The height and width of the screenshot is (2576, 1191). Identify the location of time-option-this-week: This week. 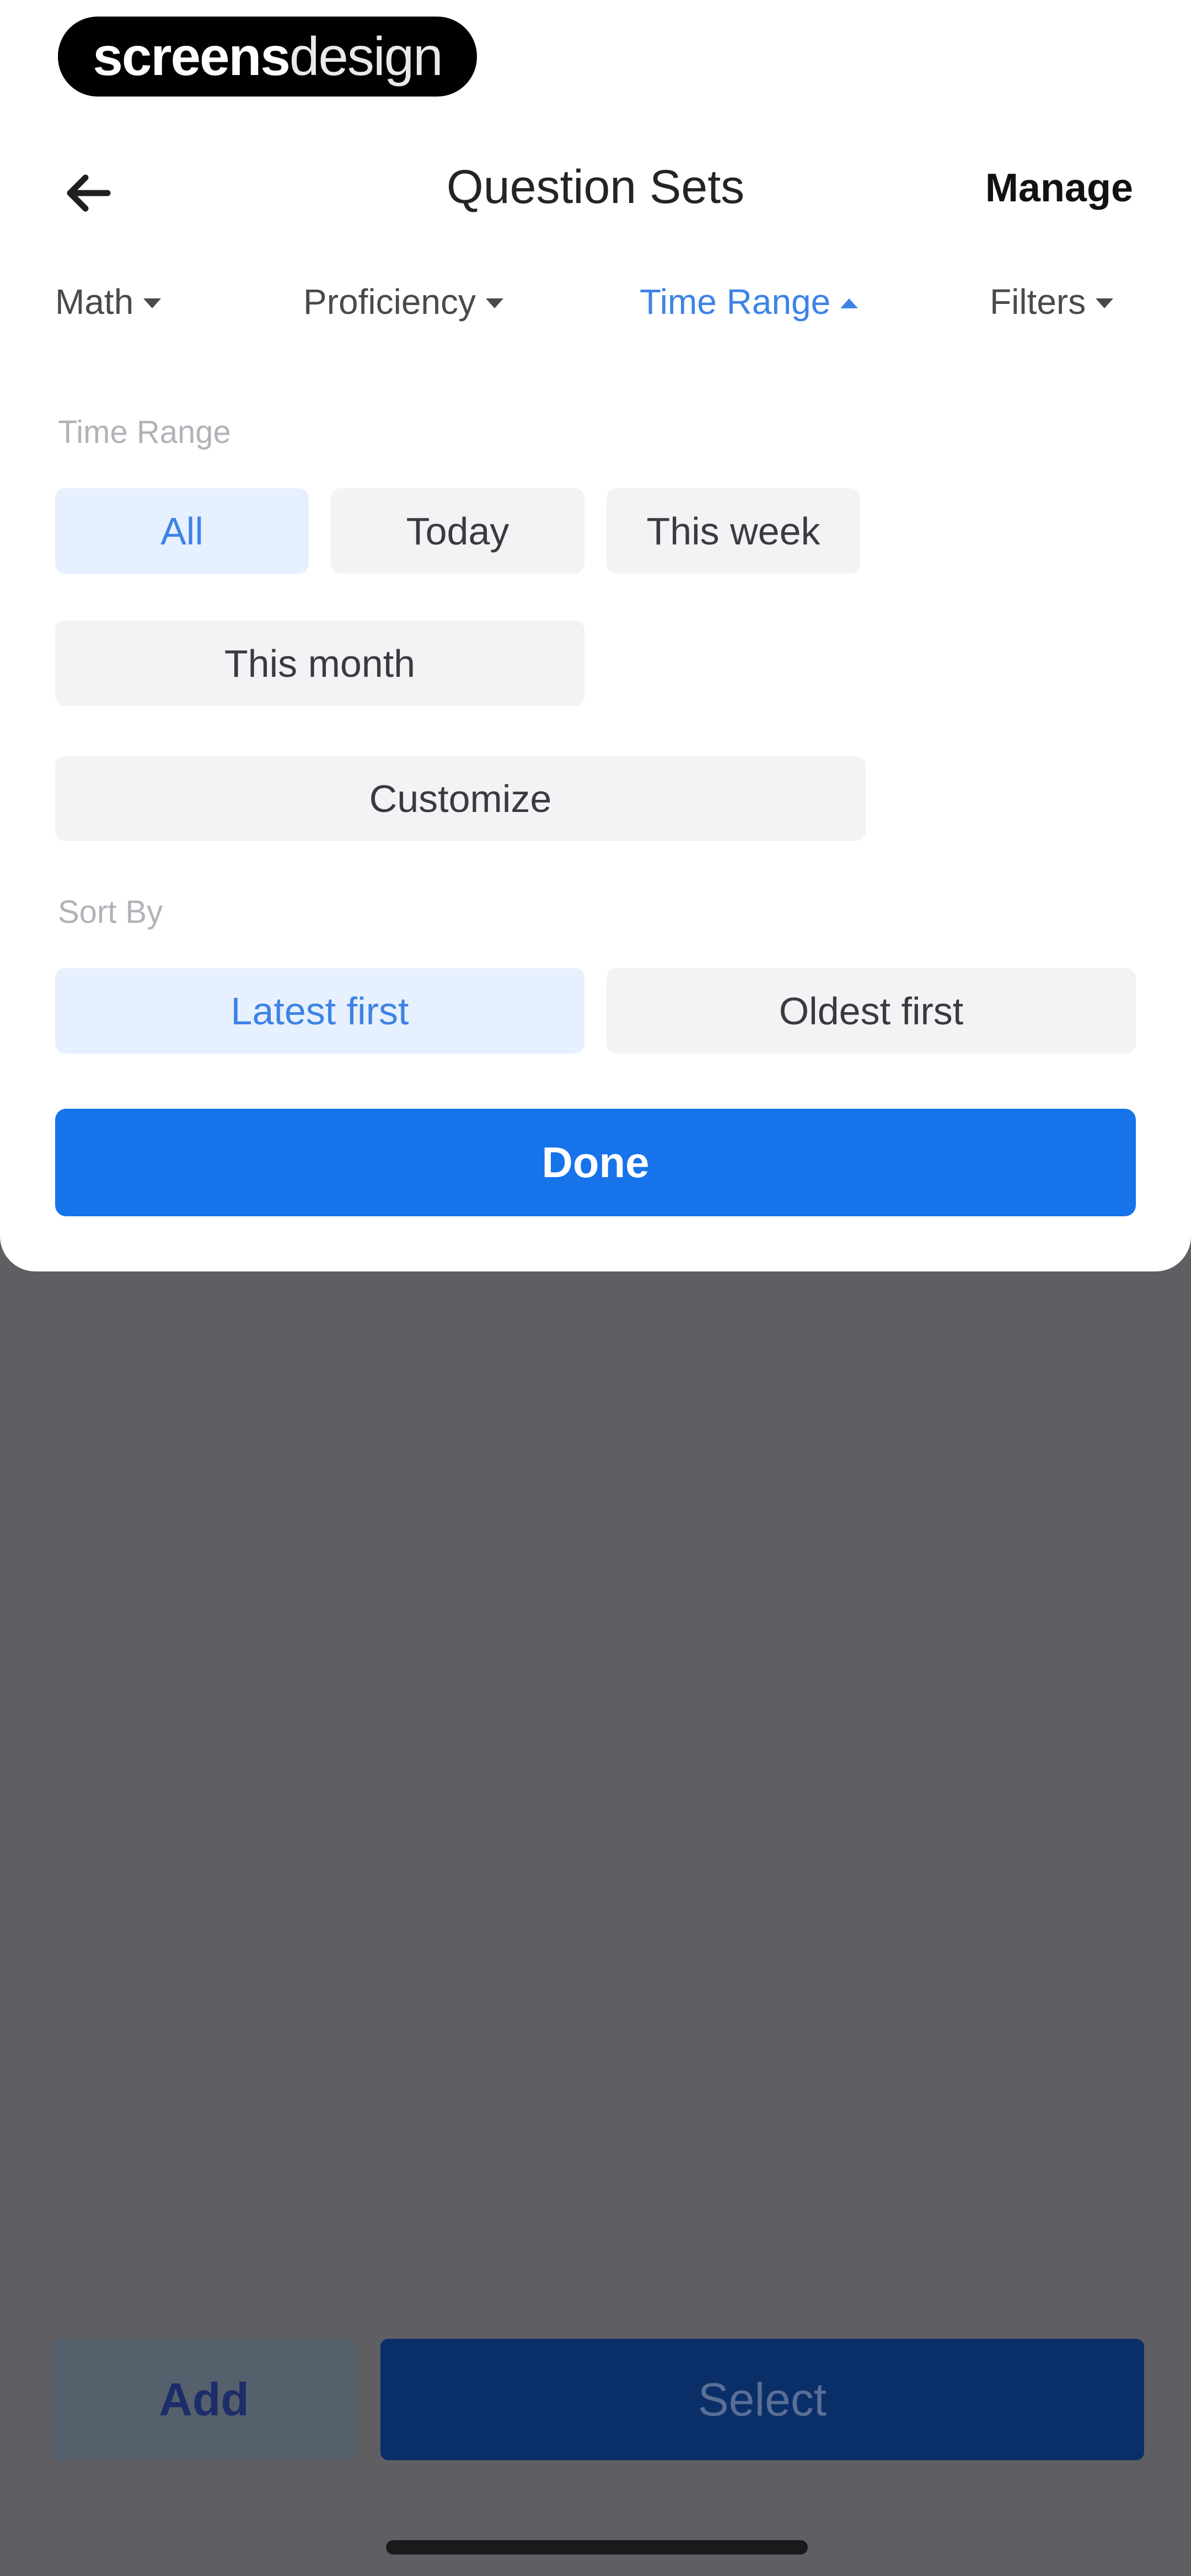
(733, 531).